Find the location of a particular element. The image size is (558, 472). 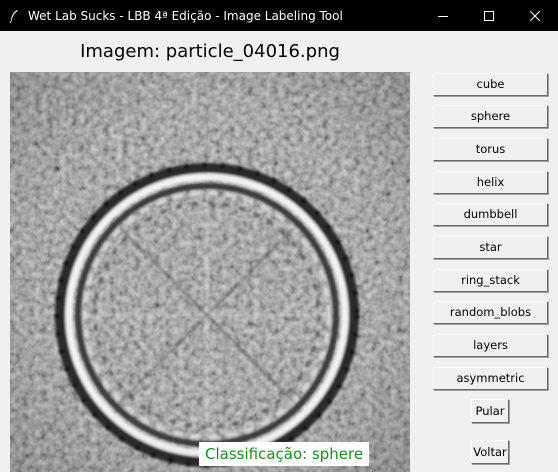

class-button-helix: helix is located at coordinates (490, 182).